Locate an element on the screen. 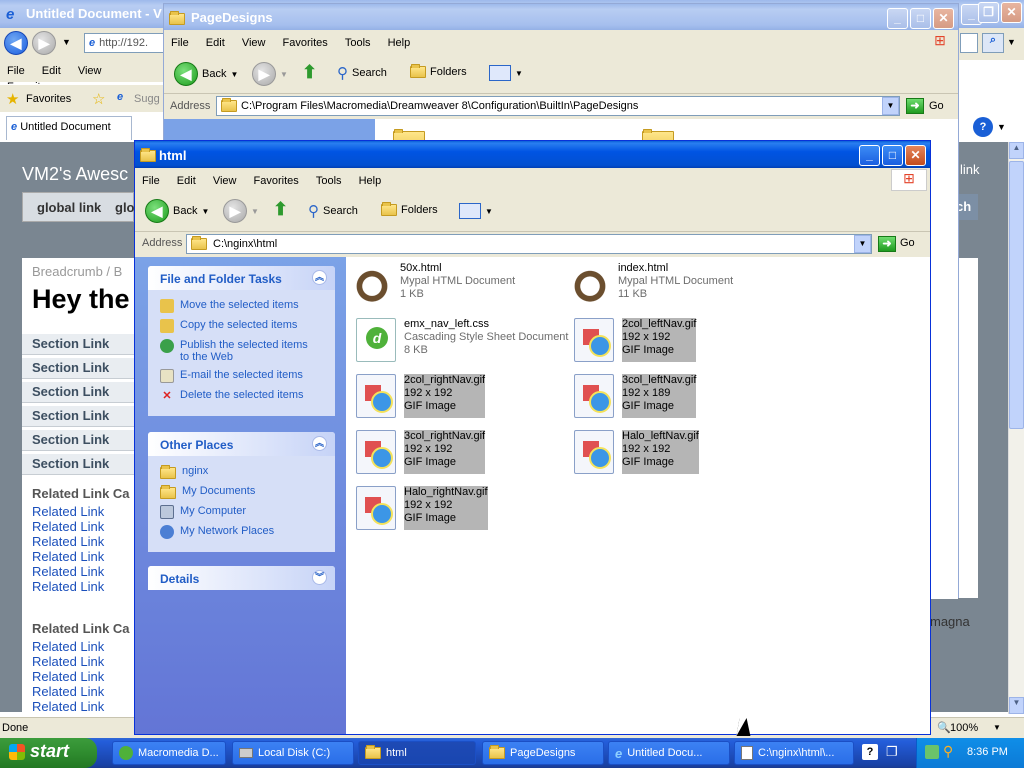  task-delete: ✕ Delete the selected items is located at coordinates (247, 396).